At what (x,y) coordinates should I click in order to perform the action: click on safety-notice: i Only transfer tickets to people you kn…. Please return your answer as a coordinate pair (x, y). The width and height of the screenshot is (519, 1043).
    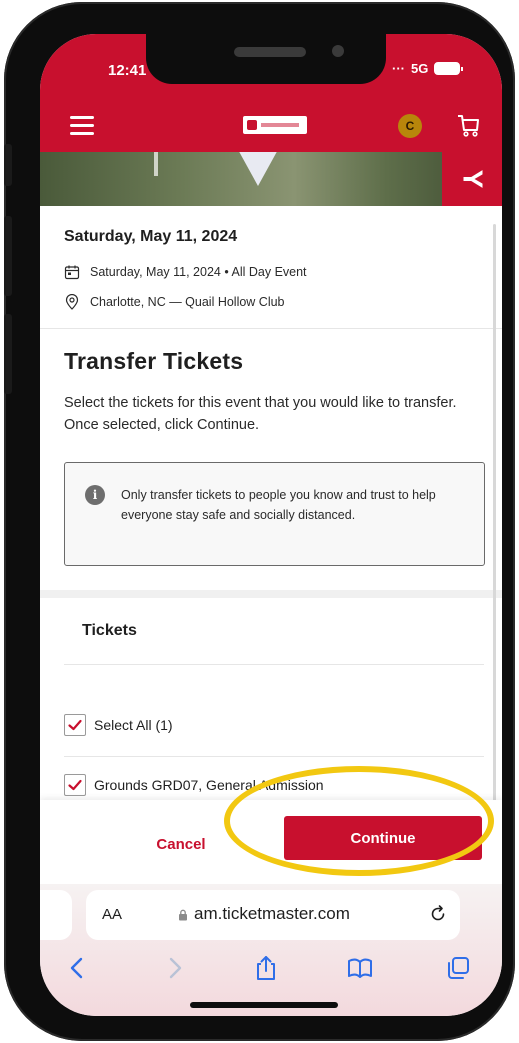
    Looking at the image, I should click on (274, 514).